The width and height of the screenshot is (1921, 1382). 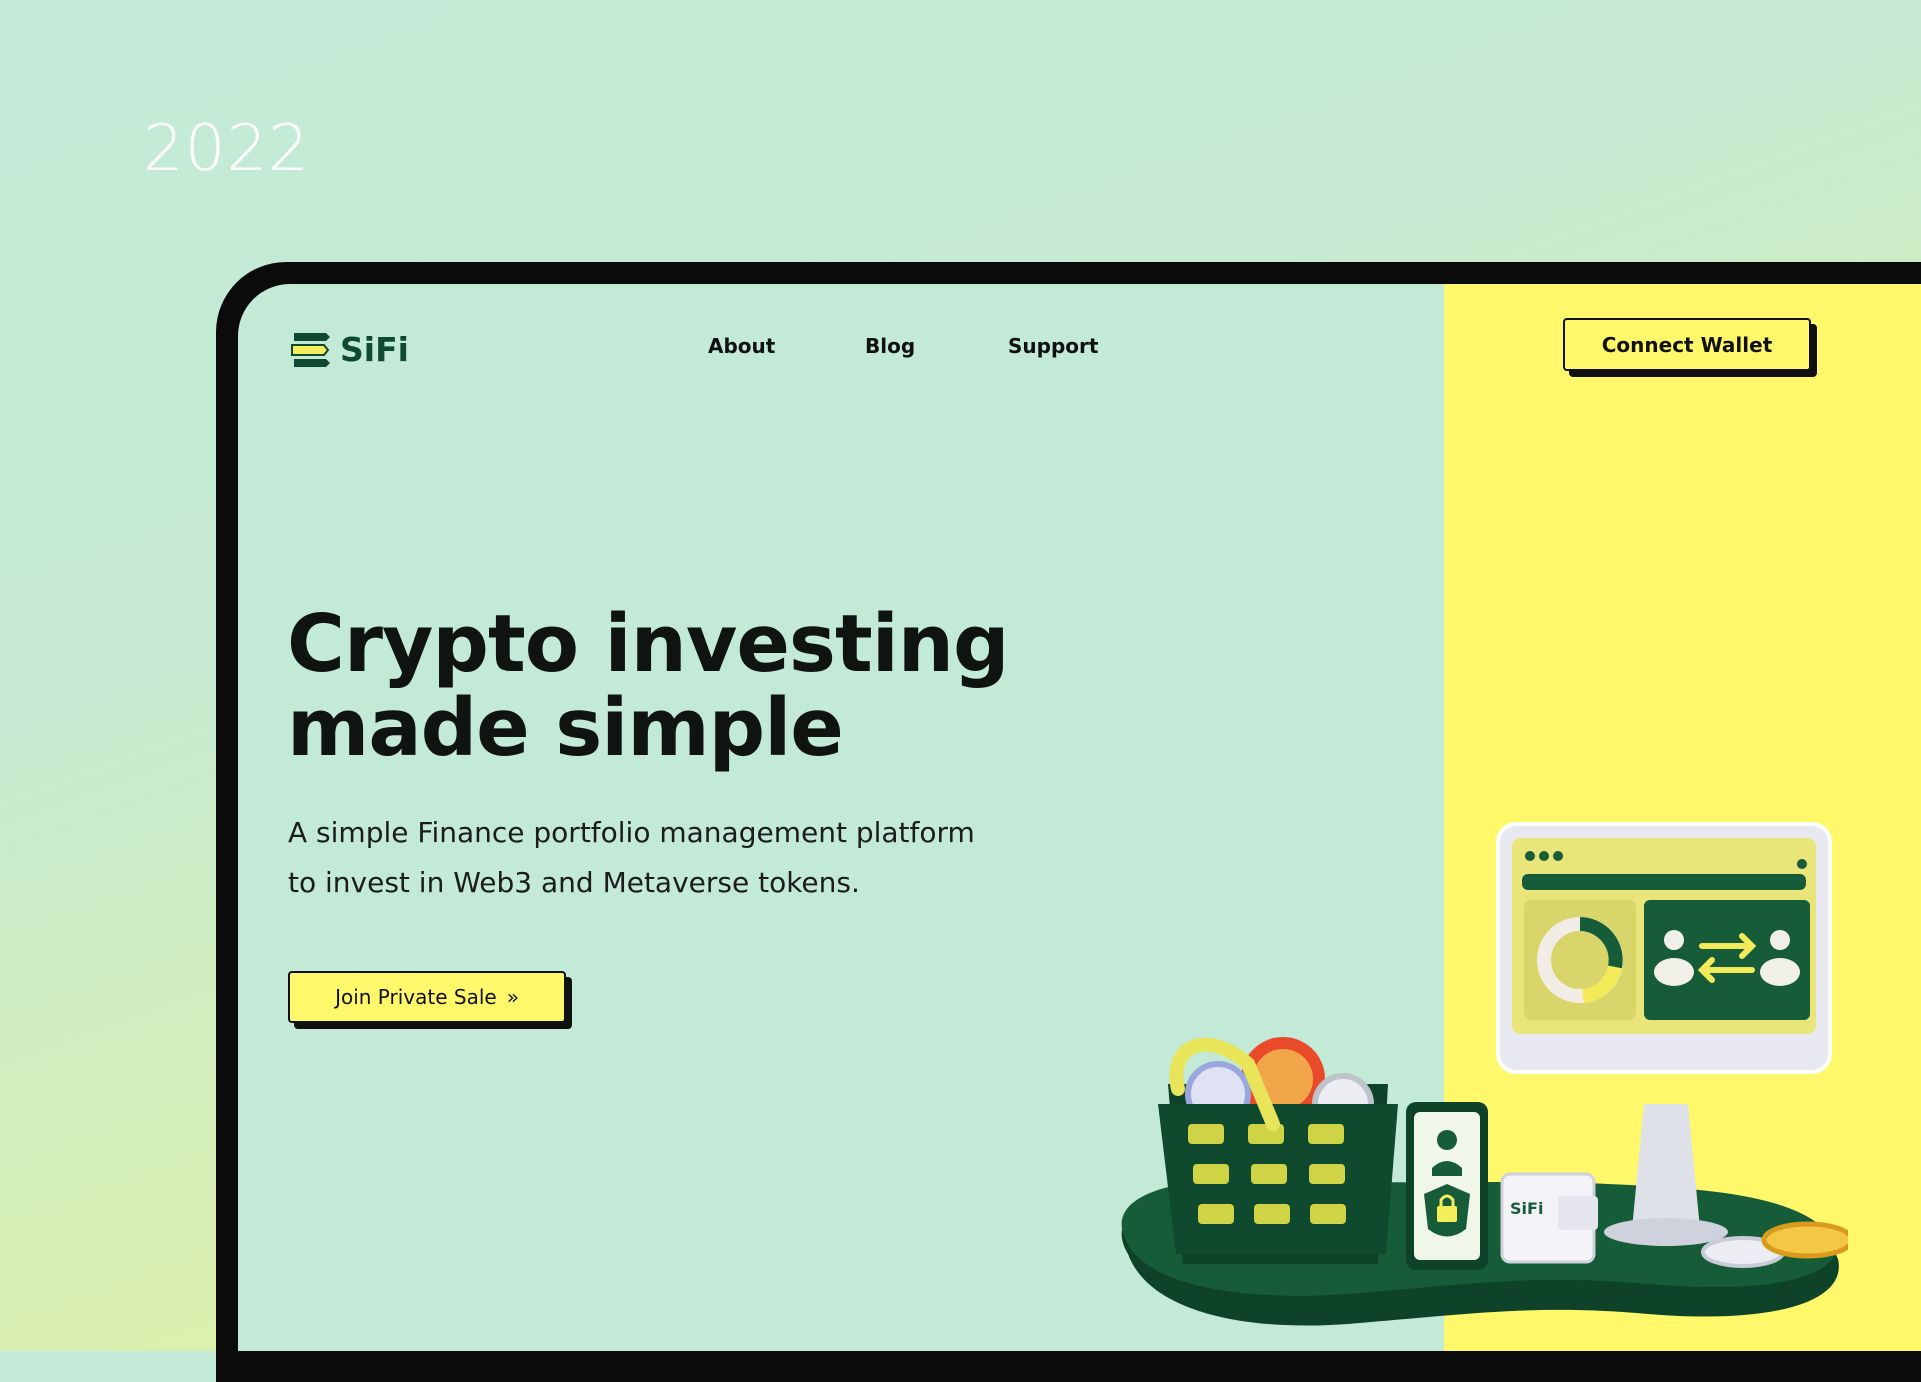 I want to click on join-private-sale-label: Join Private Sale, so click(x=416, y=997).